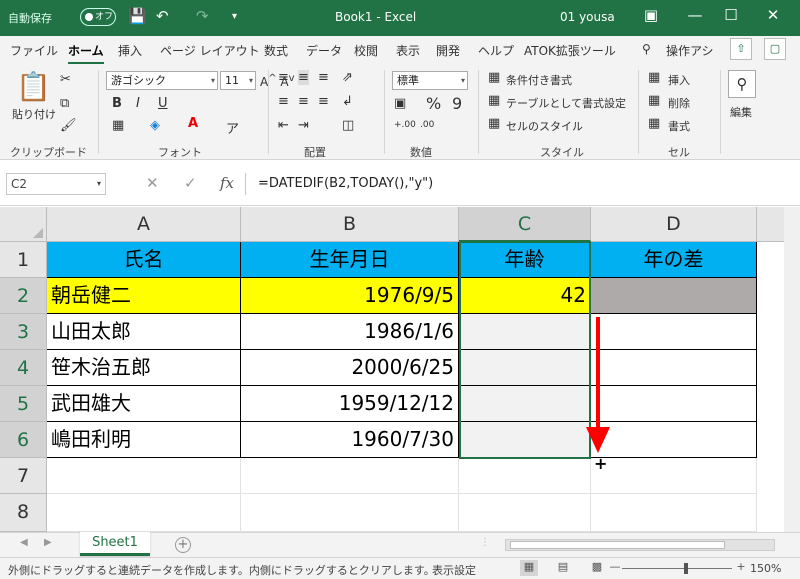 Image resolution: width=800 pixels, height=579 pixels. What do you see at coordinates (232, 127) in the screenshot?
I see `phonetic-icon: ア` at bounding box center [232, 127].